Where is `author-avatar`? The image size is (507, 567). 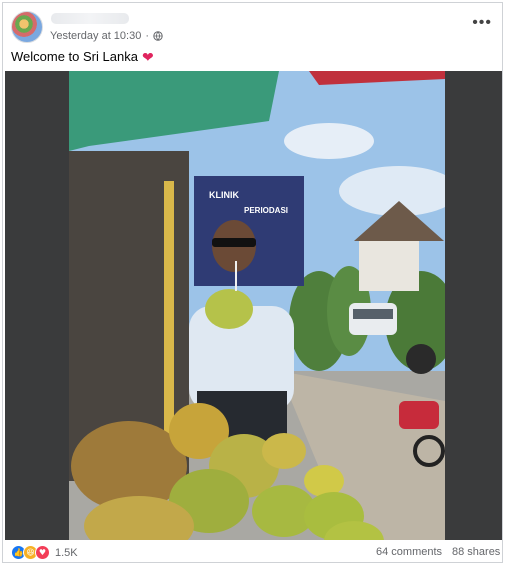 author-avatar is located at coordinates (27, 27).